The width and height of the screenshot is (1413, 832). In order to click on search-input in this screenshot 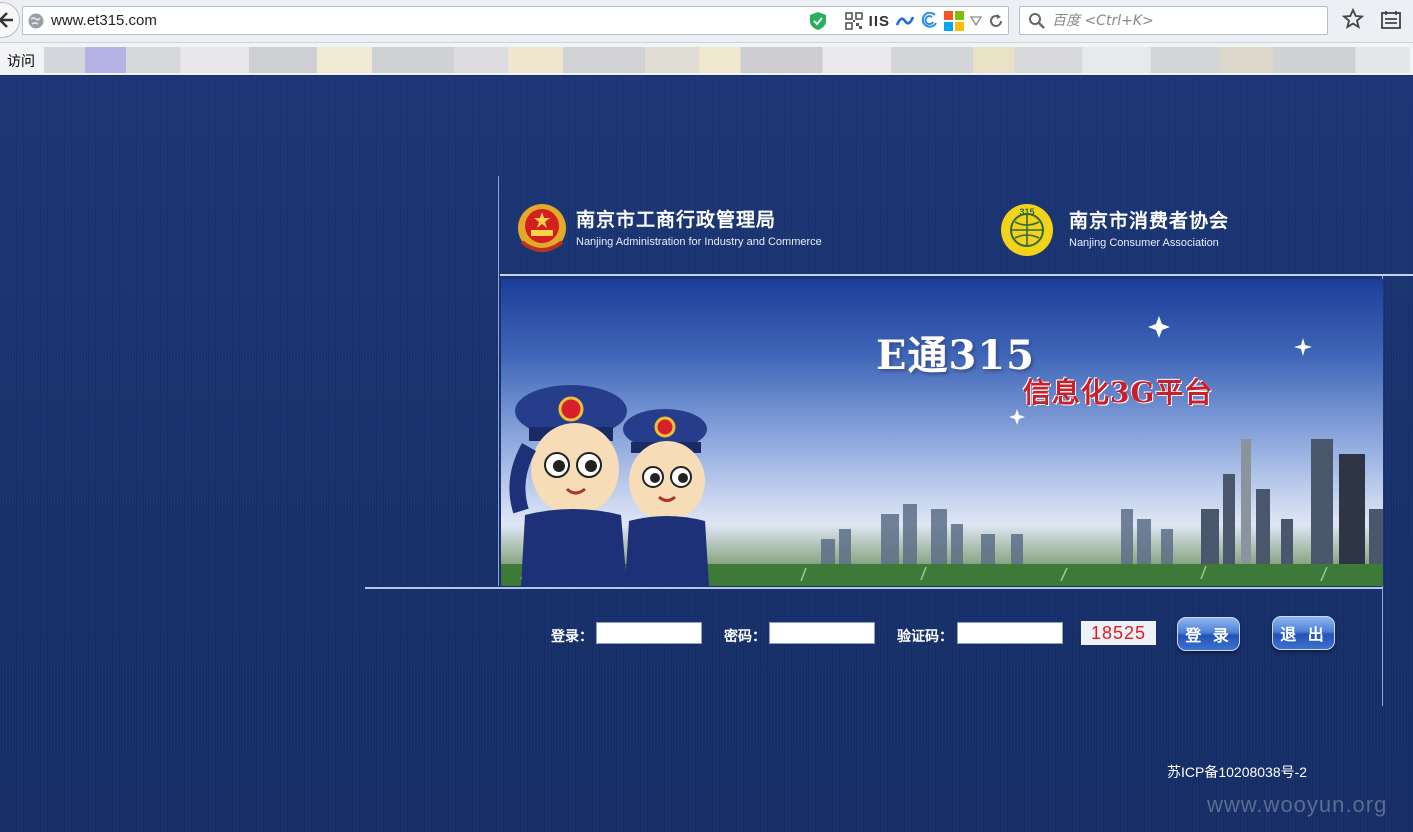, I will do `click(1187, 21)`.